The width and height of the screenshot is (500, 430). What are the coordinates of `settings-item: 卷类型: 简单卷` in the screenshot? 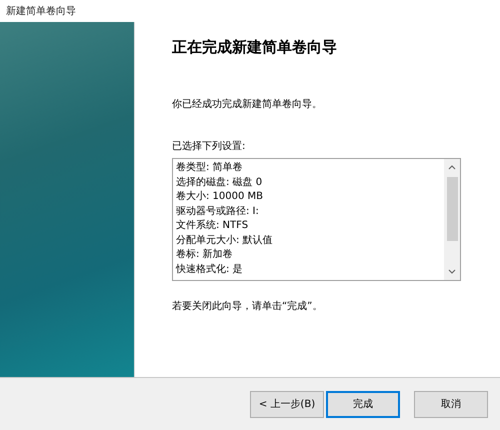 It's located at (210, 168).